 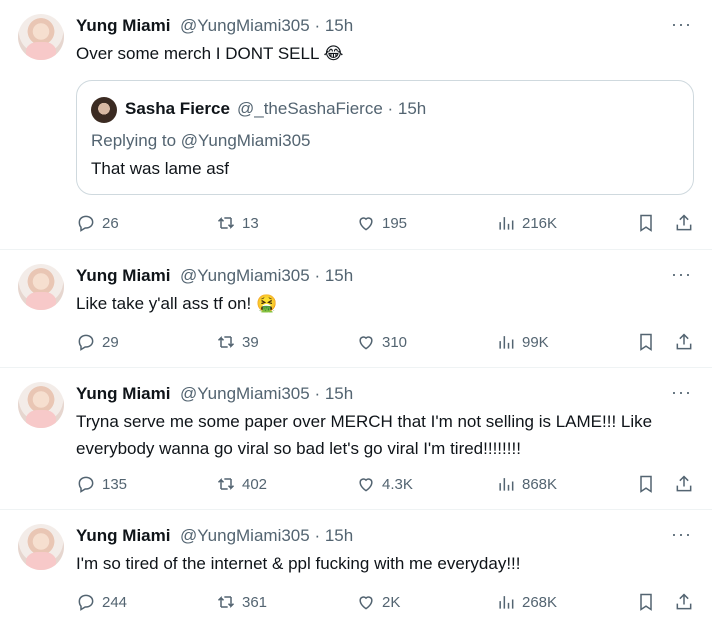 I want to click on views-count: 268K, so click(x=540, y=602).